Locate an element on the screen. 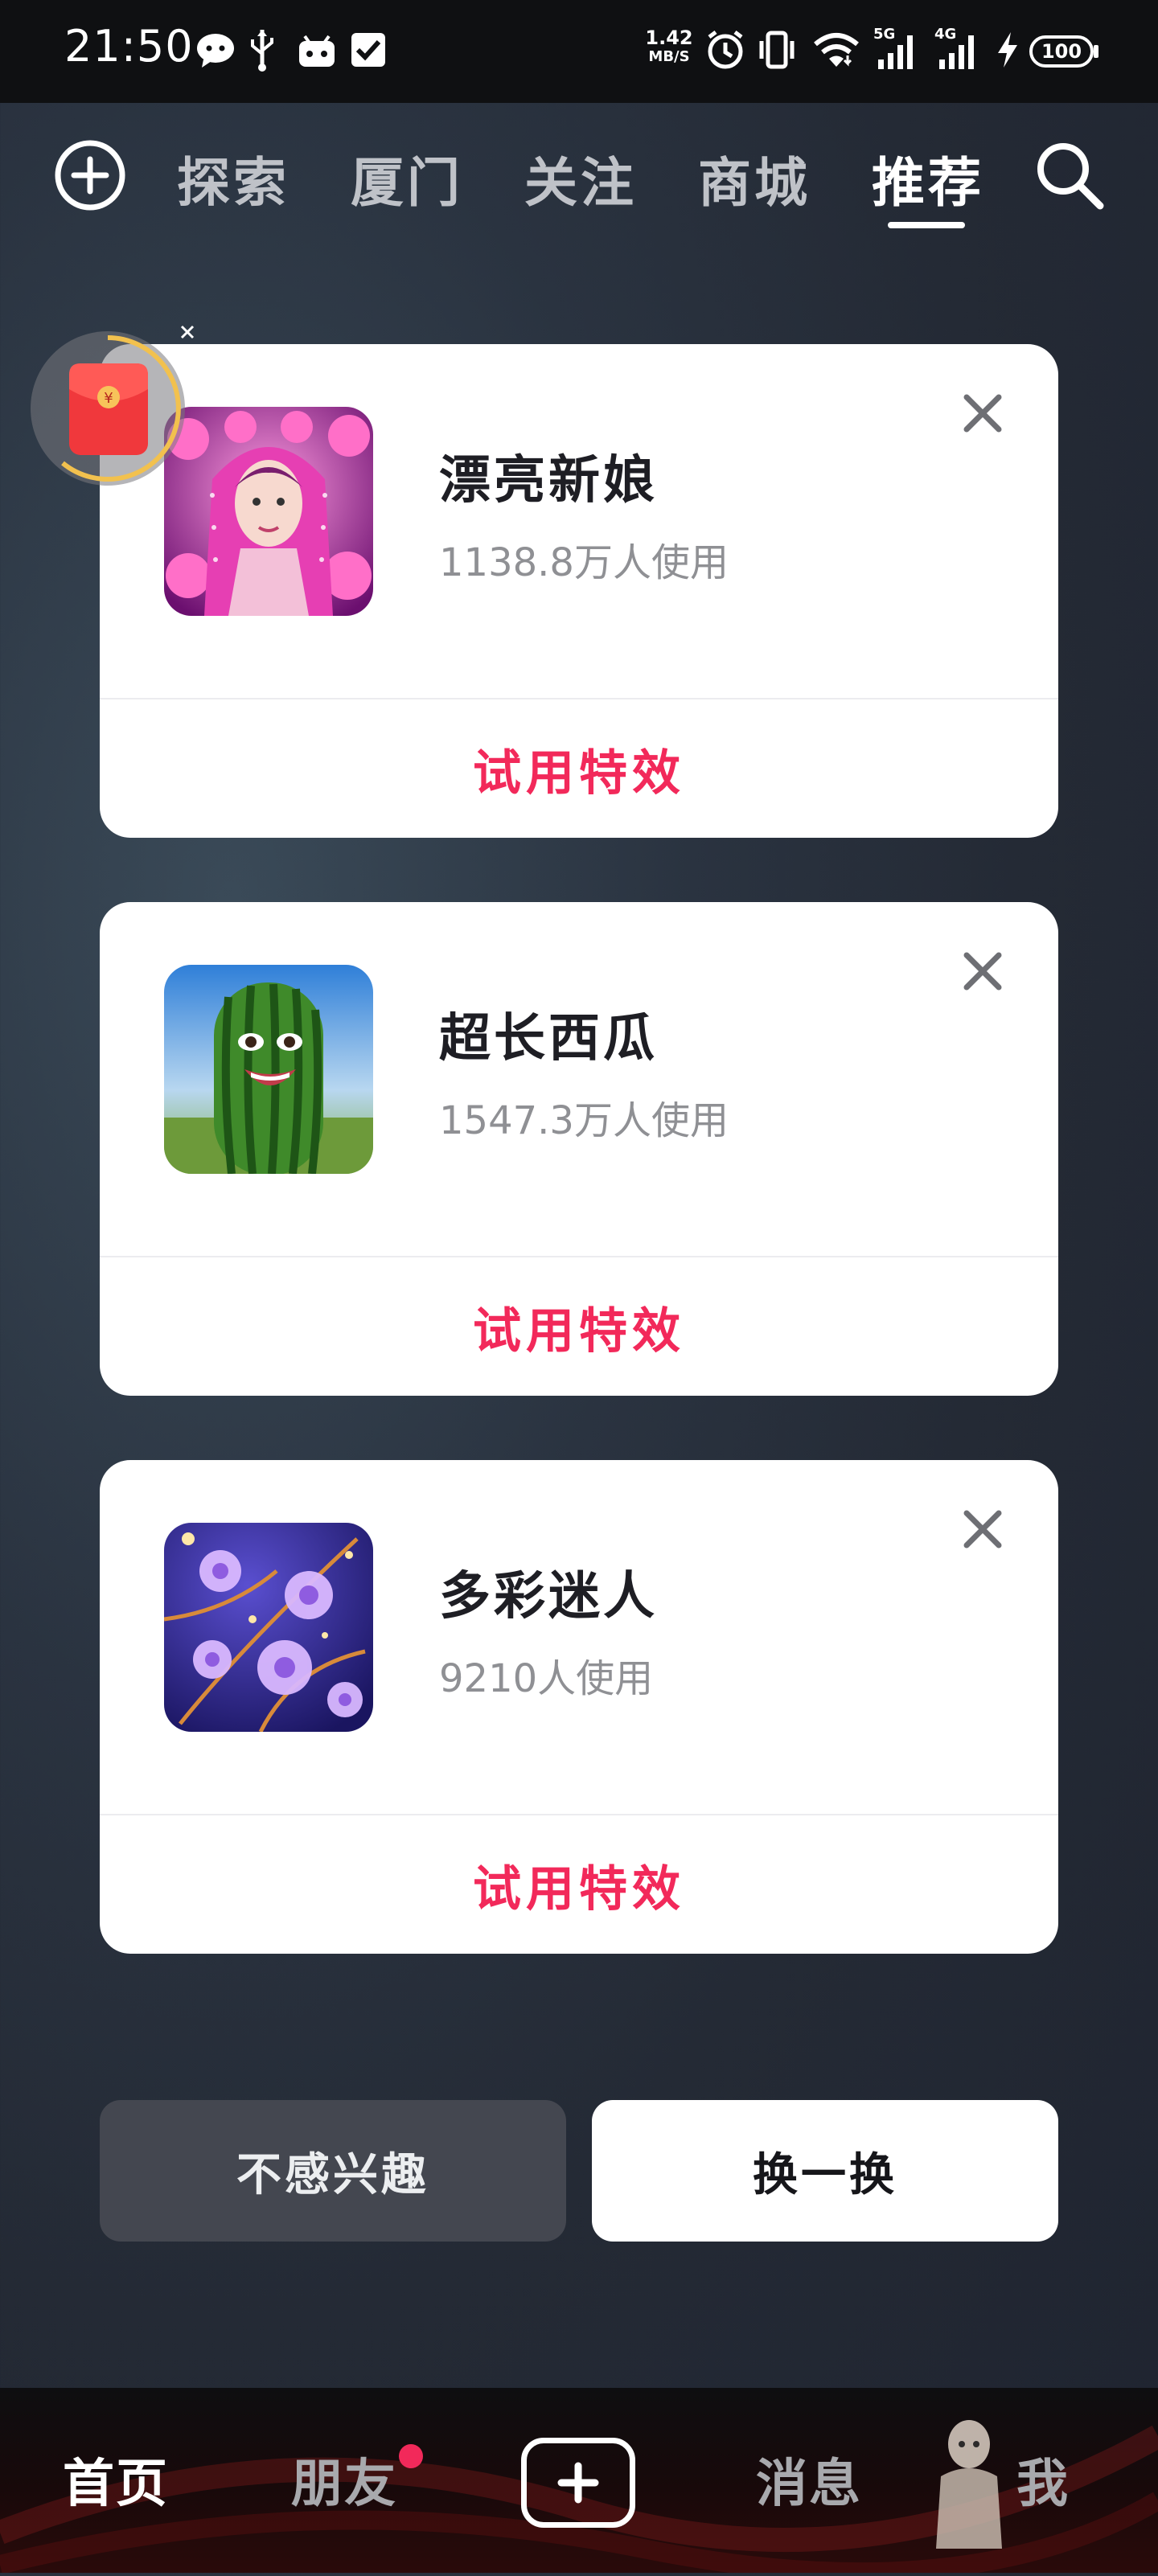 The image size is (1158, 2576). network-speed-value: 1.42 is located at coordinates (669, 38).